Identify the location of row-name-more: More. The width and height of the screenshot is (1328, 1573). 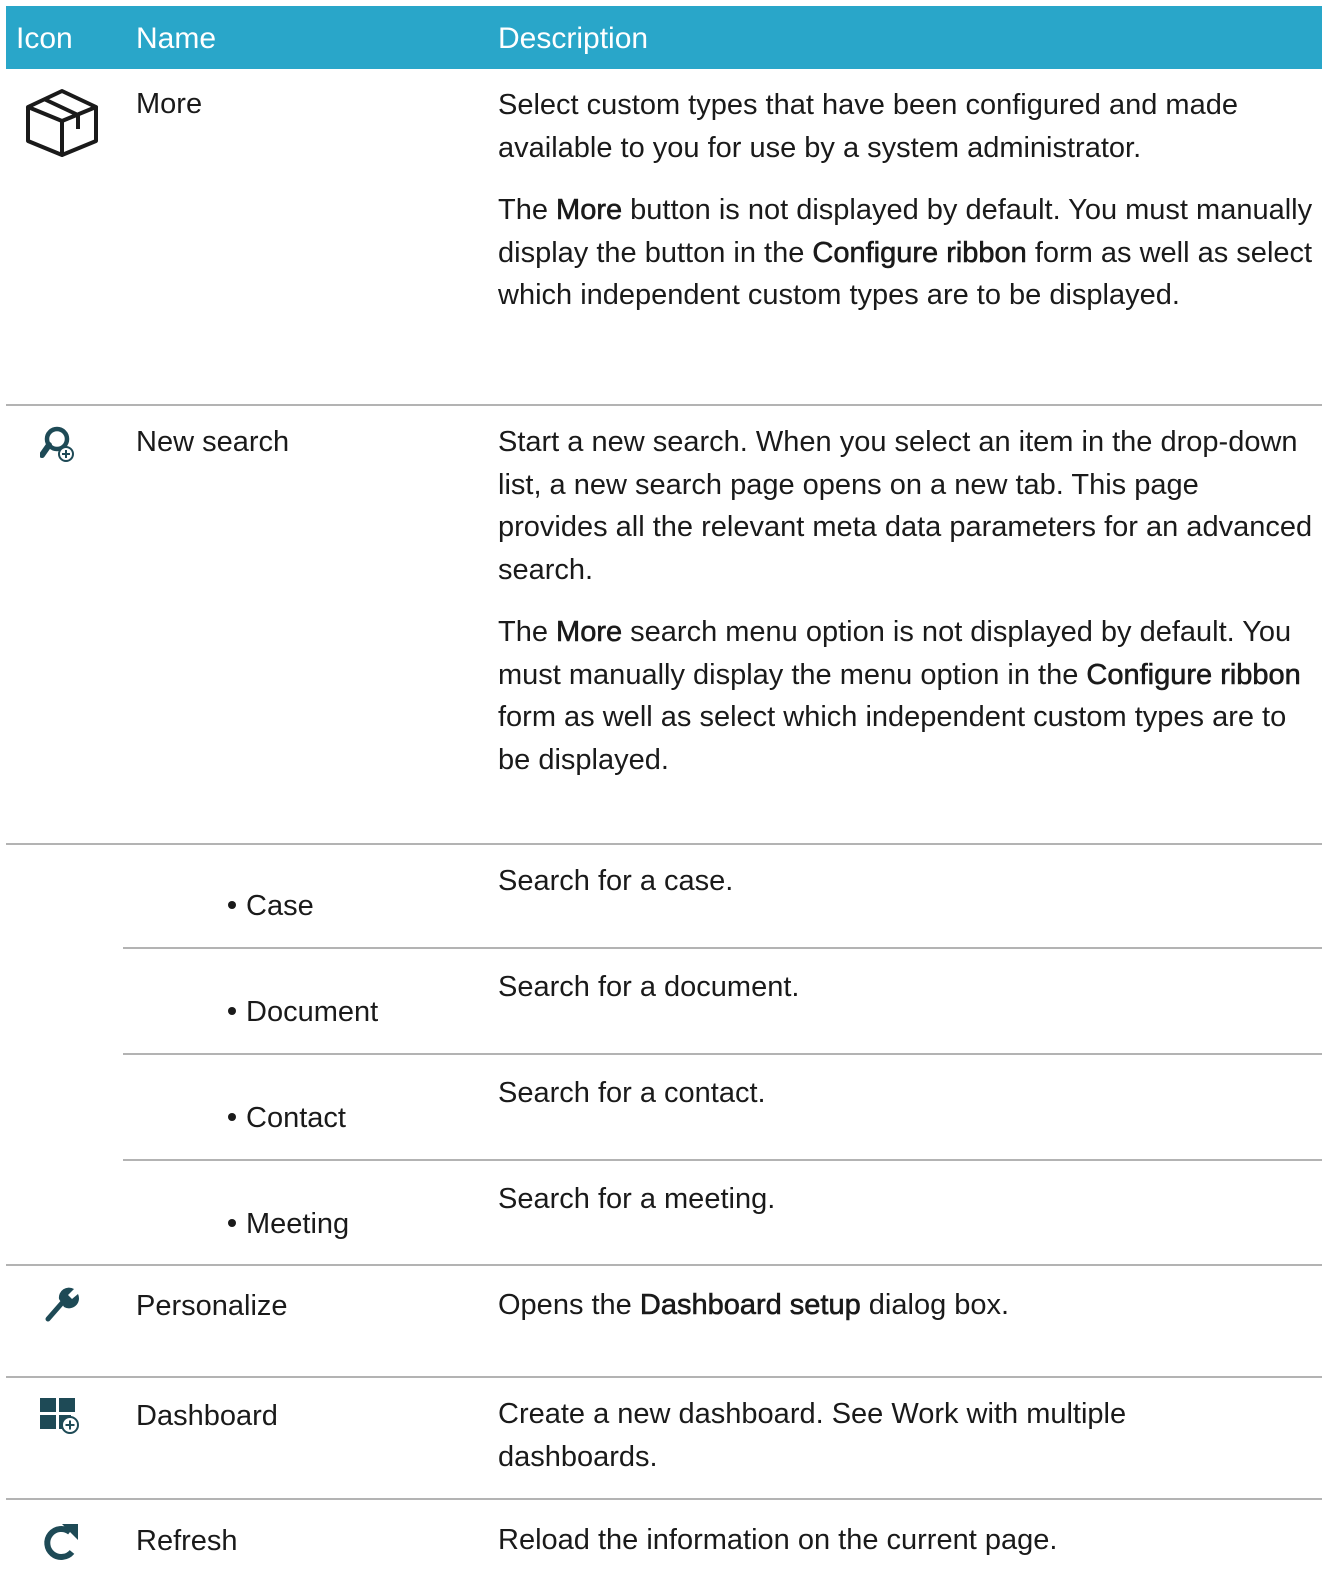
(169, 104).